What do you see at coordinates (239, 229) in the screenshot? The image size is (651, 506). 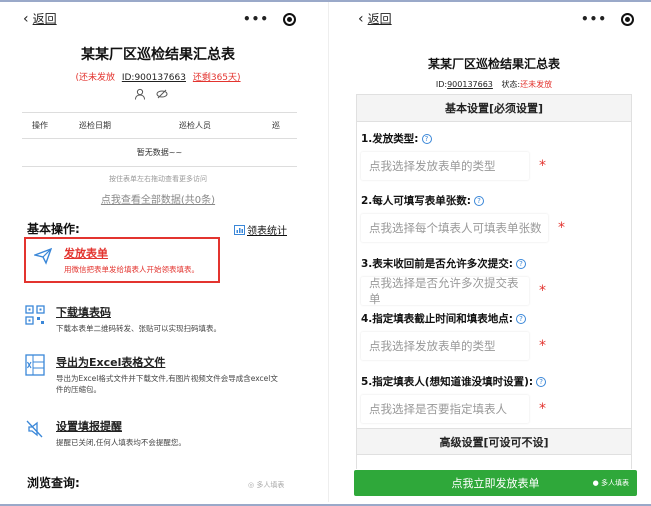 I see `chart-icon` at bounding box center [239, 229].